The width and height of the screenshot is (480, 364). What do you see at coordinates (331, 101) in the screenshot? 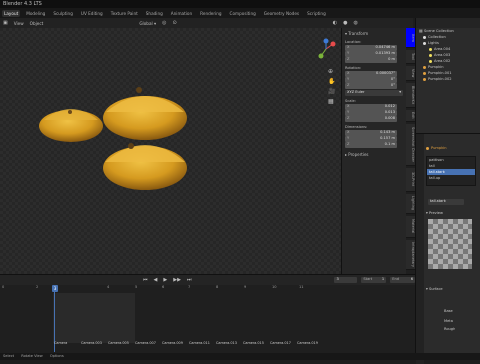
I see `ortho-toggle-icon: ▦` at bounding box center [331, 101].